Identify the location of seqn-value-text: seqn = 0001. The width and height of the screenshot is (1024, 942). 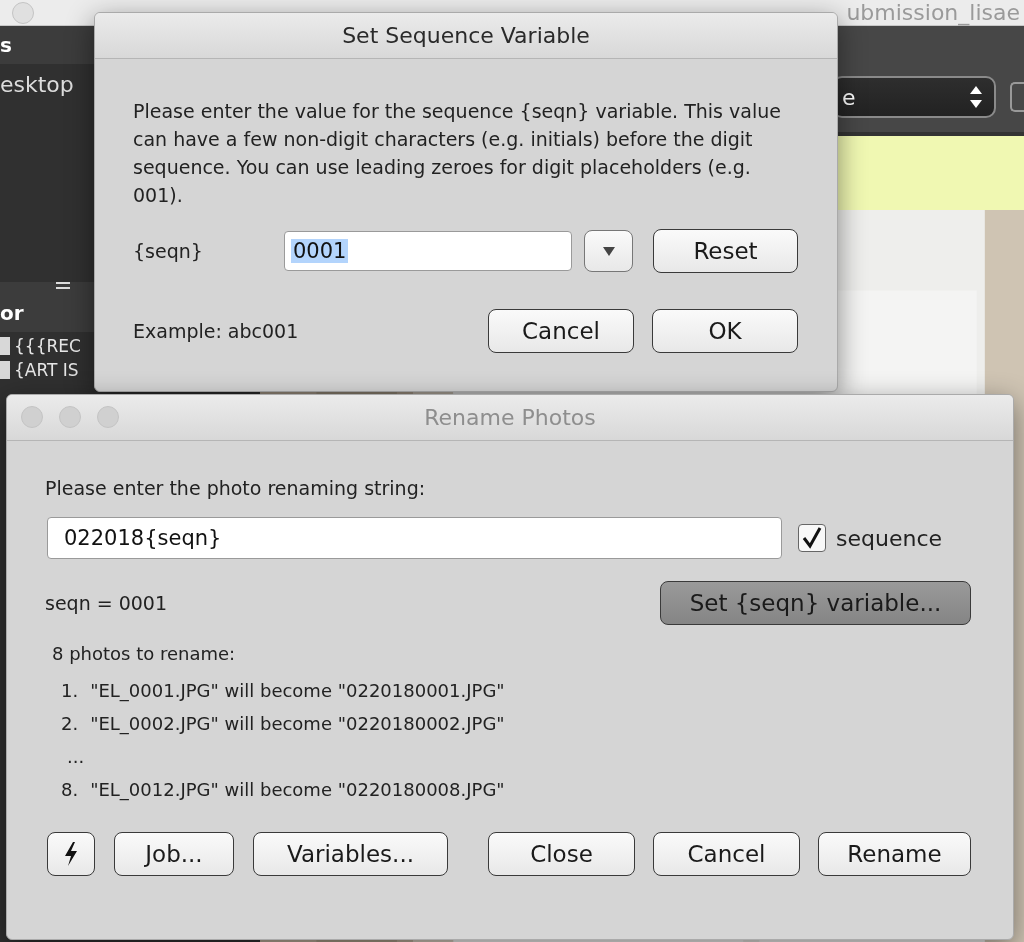
(106, 603).